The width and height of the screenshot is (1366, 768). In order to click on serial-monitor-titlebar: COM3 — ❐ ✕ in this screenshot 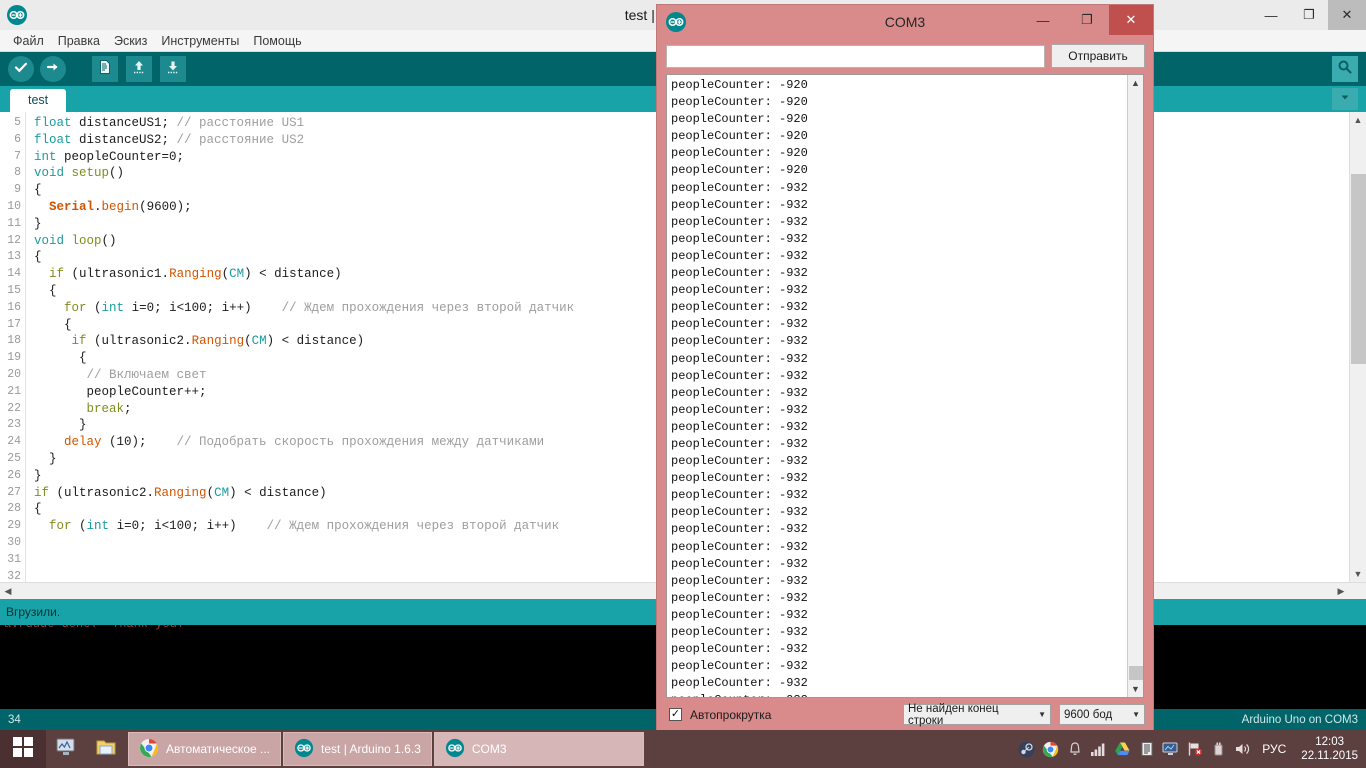, I will do `click(905, 22)`.